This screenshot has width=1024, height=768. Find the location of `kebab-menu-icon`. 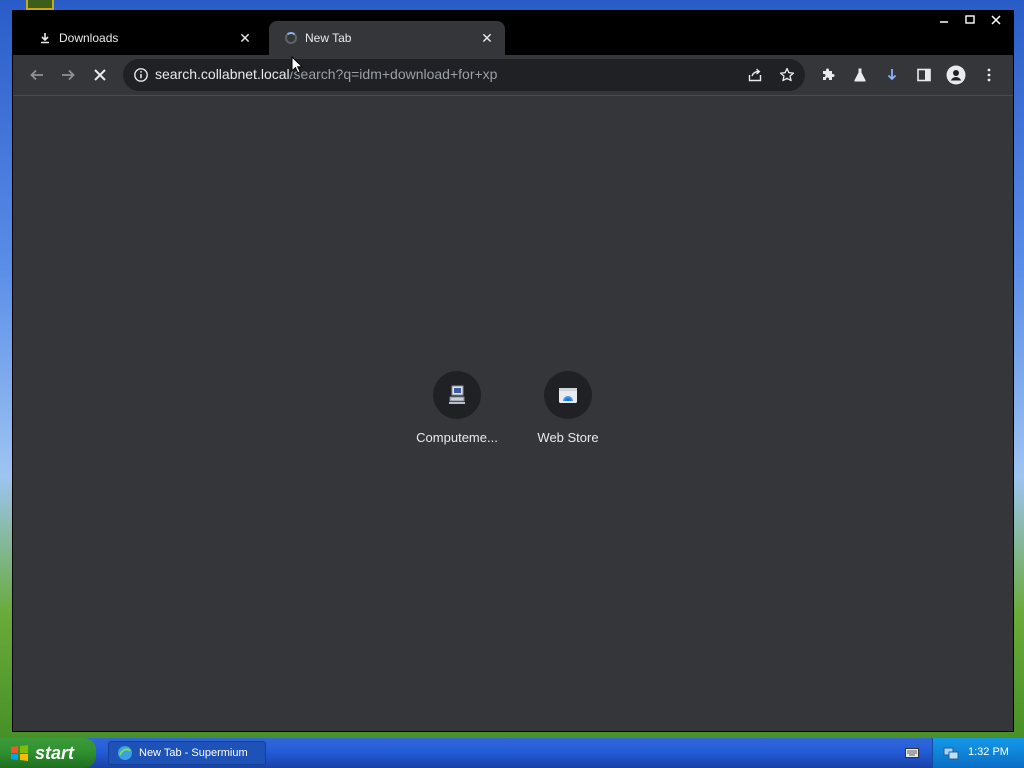

kebab-menu-icon is located at coordinates (989, 75).